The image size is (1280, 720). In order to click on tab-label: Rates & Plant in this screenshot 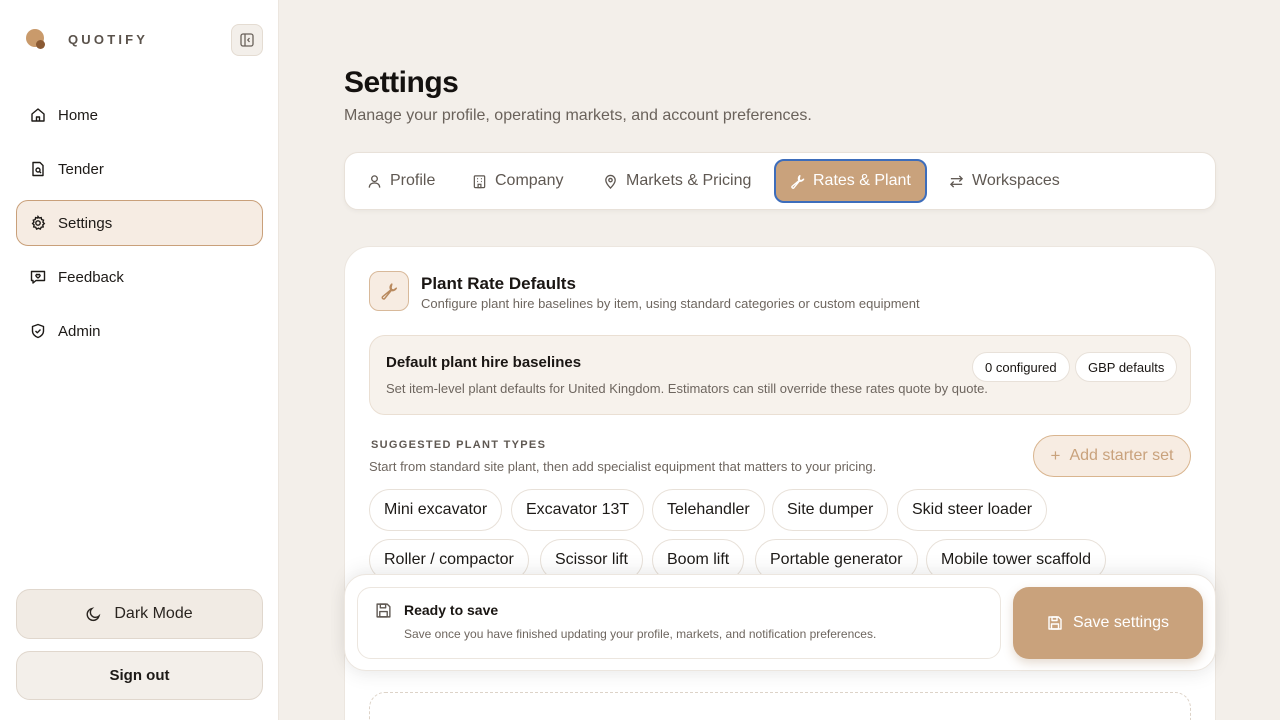, I will do `click(862, 180)`.